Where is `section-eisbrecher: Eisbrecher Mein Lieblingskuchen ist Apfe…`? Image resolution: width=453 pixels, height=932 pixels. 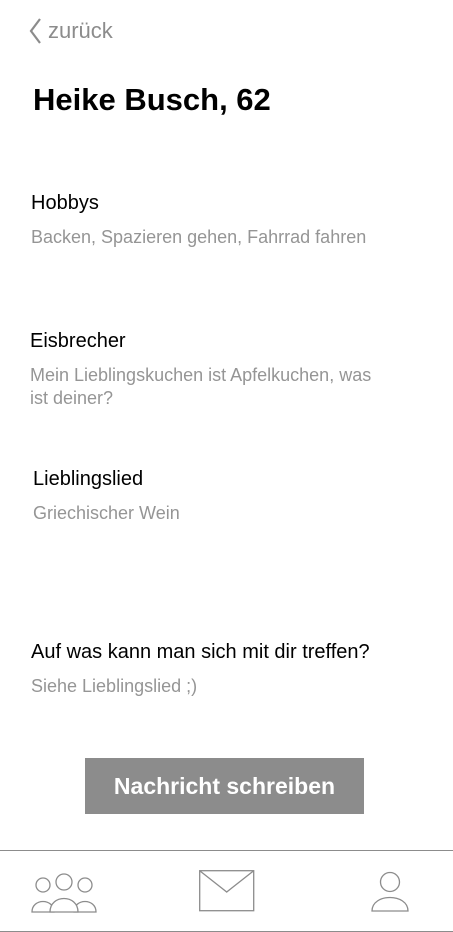
section-eisbrecher: Eisbrecher Mein Lieblingskuchen ist Apfe… is located at coordinates (205, 369).